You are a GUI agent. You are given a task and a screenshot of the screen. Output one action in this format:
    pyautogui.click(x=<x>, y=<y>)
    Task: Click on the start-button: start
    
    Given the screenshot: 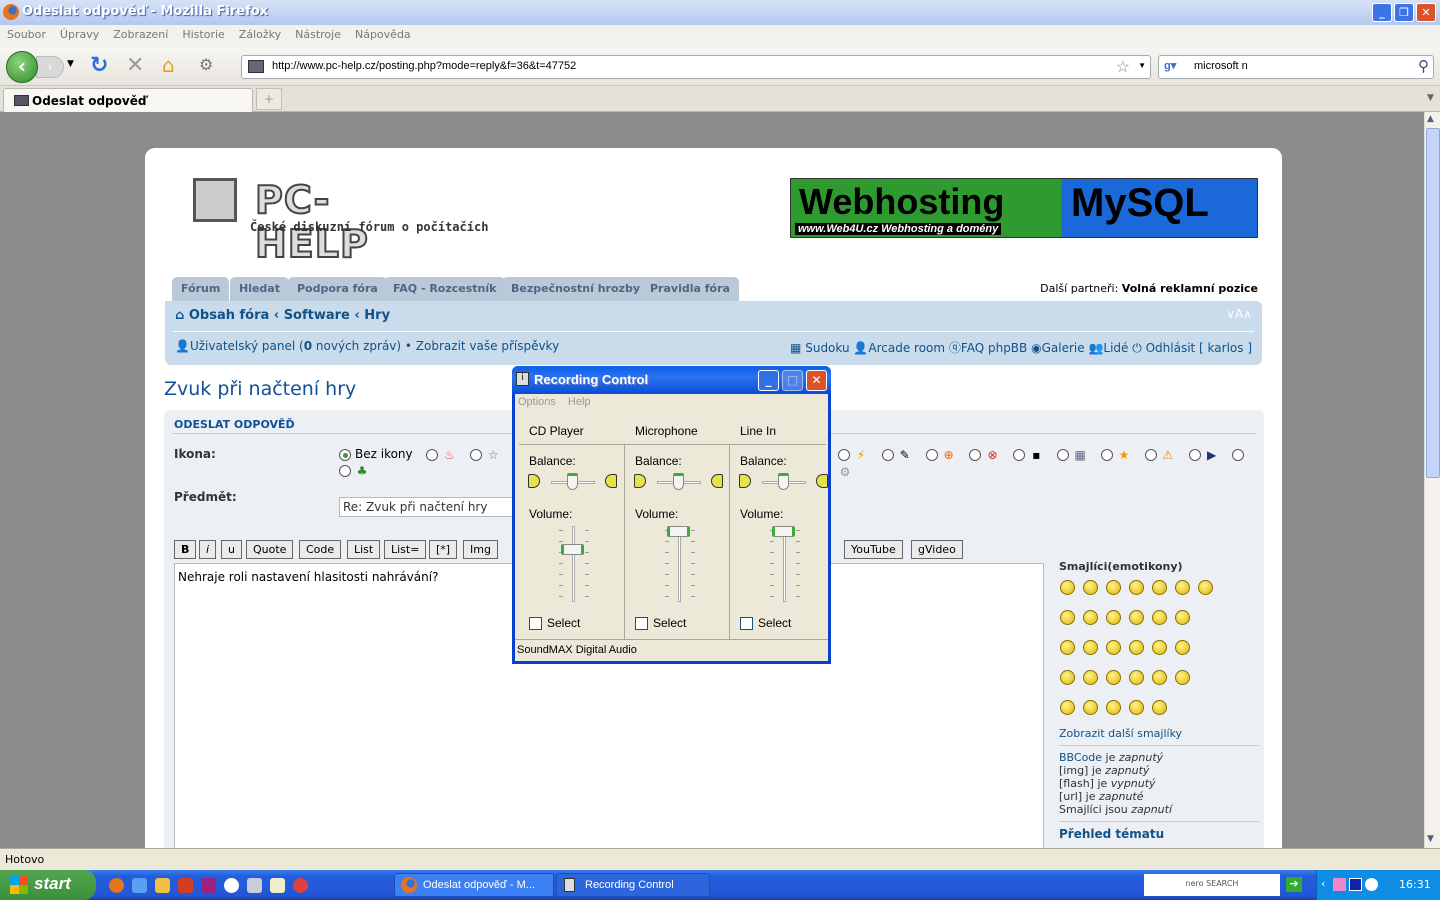 What is the action you would take?
    pyautogui.click(x=48, y=885)
    